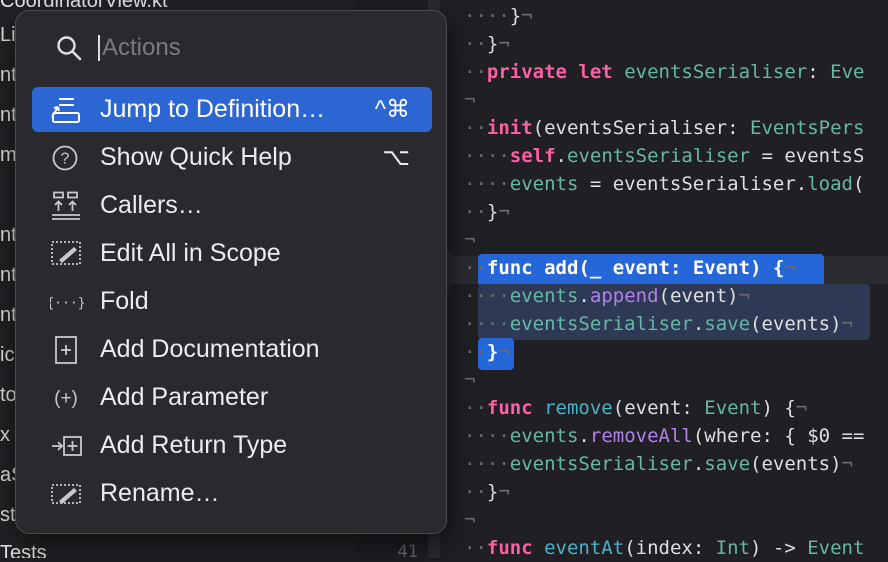 This screenshot has height=562, width=888. What do you see at coordinates (66, 350) in the screenshot?
I see `add-documentation-icon` at bounding box center [66, 350].